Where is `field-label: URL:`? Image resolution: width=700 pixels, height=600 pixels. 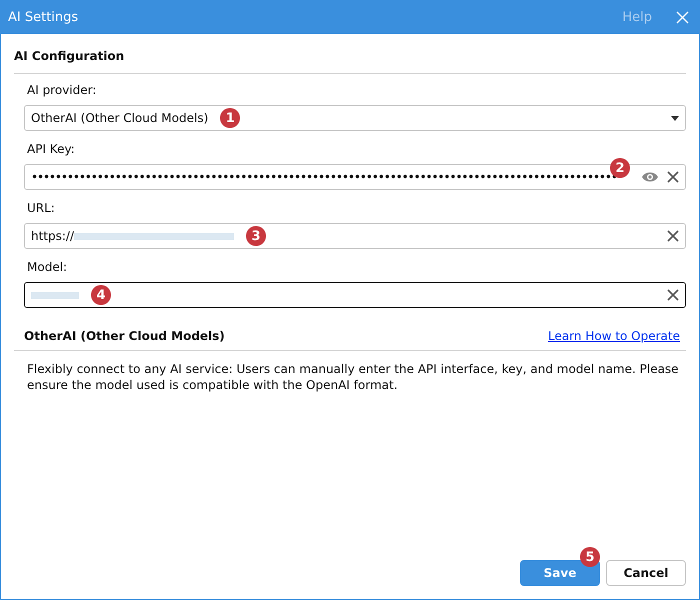
field-label: URL: is located at coordinates (41, 208).